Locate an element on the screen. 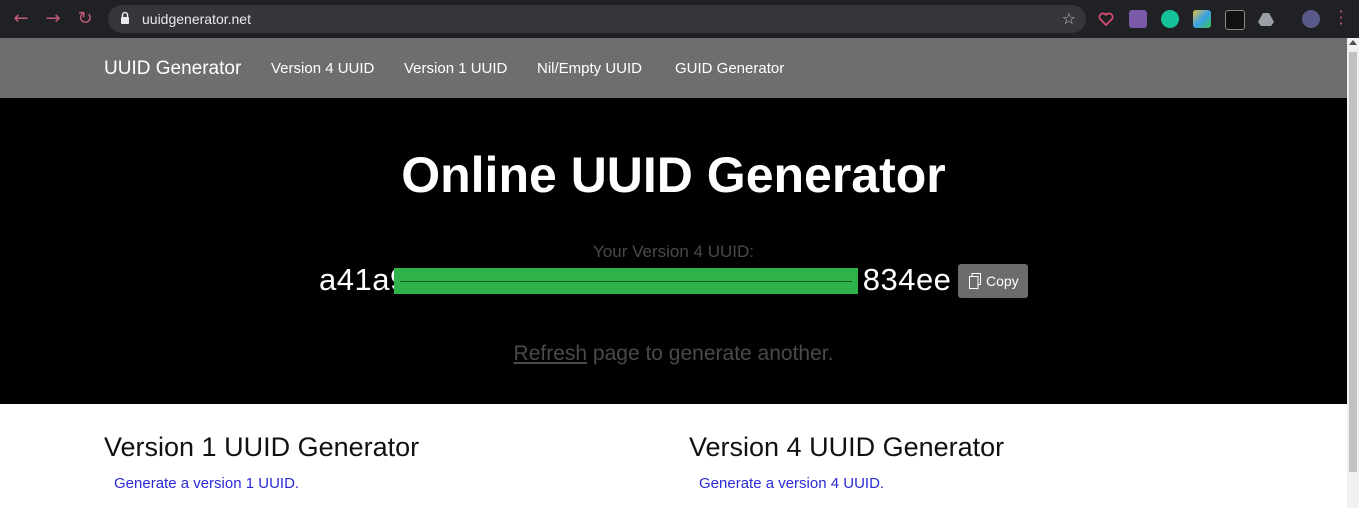  cube-extension-icon is located at coordinates (1235, 20).